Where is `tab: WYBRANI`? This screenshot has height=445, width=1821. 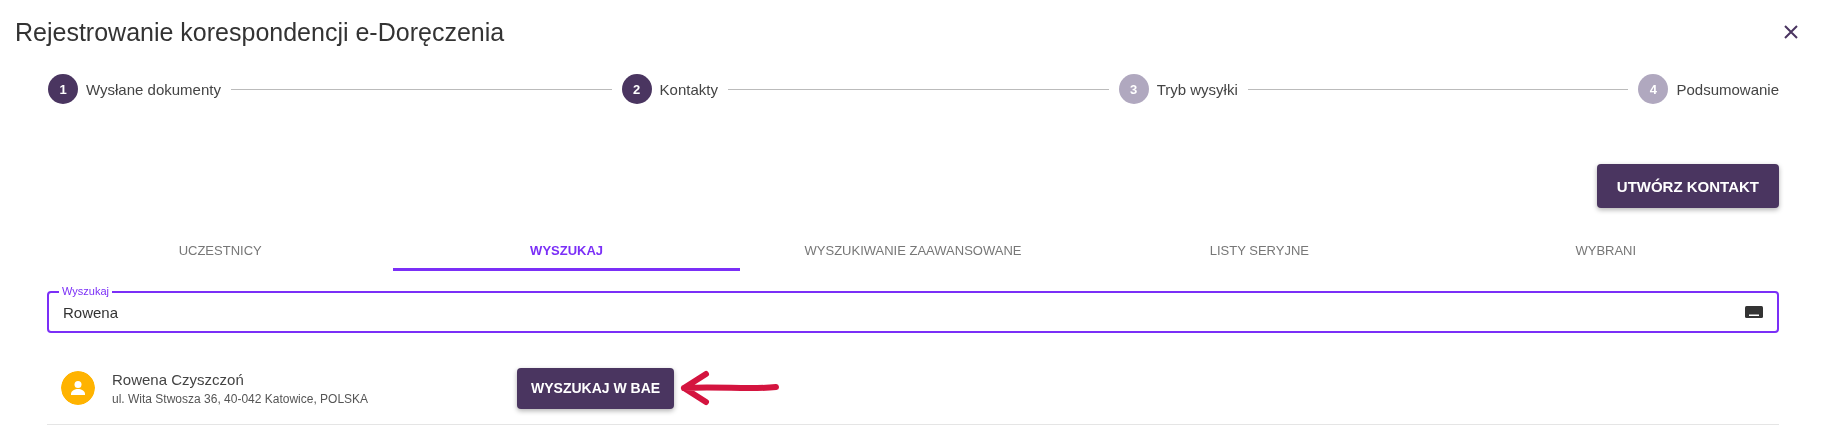
tab: WYBRANI is located at coordinates (1605, 249).